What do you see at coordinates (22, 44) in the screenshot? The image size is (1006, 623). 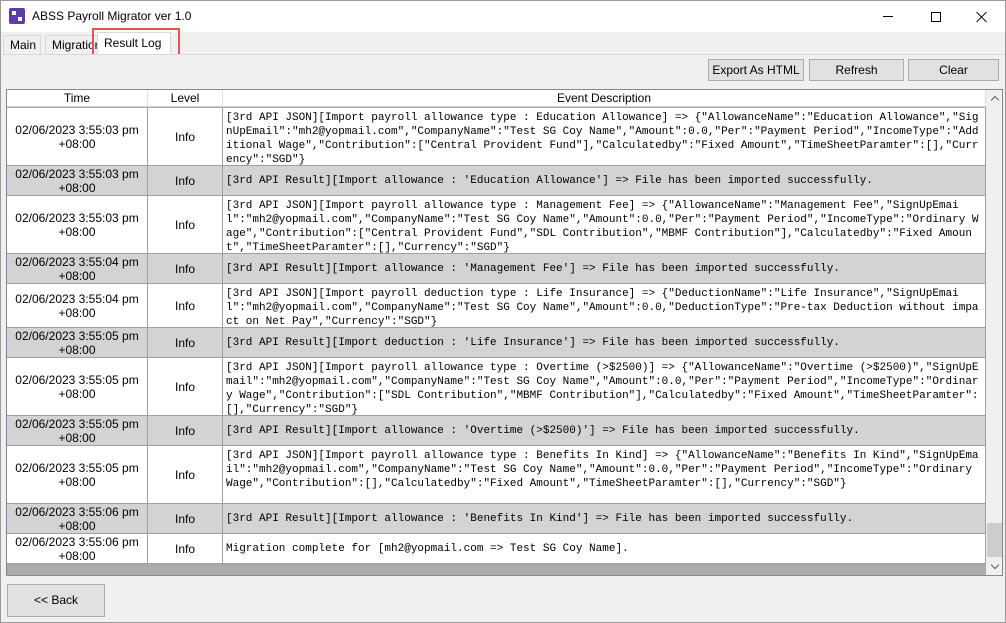 I see `tab-main: Main` at bounding box center [22, 44].